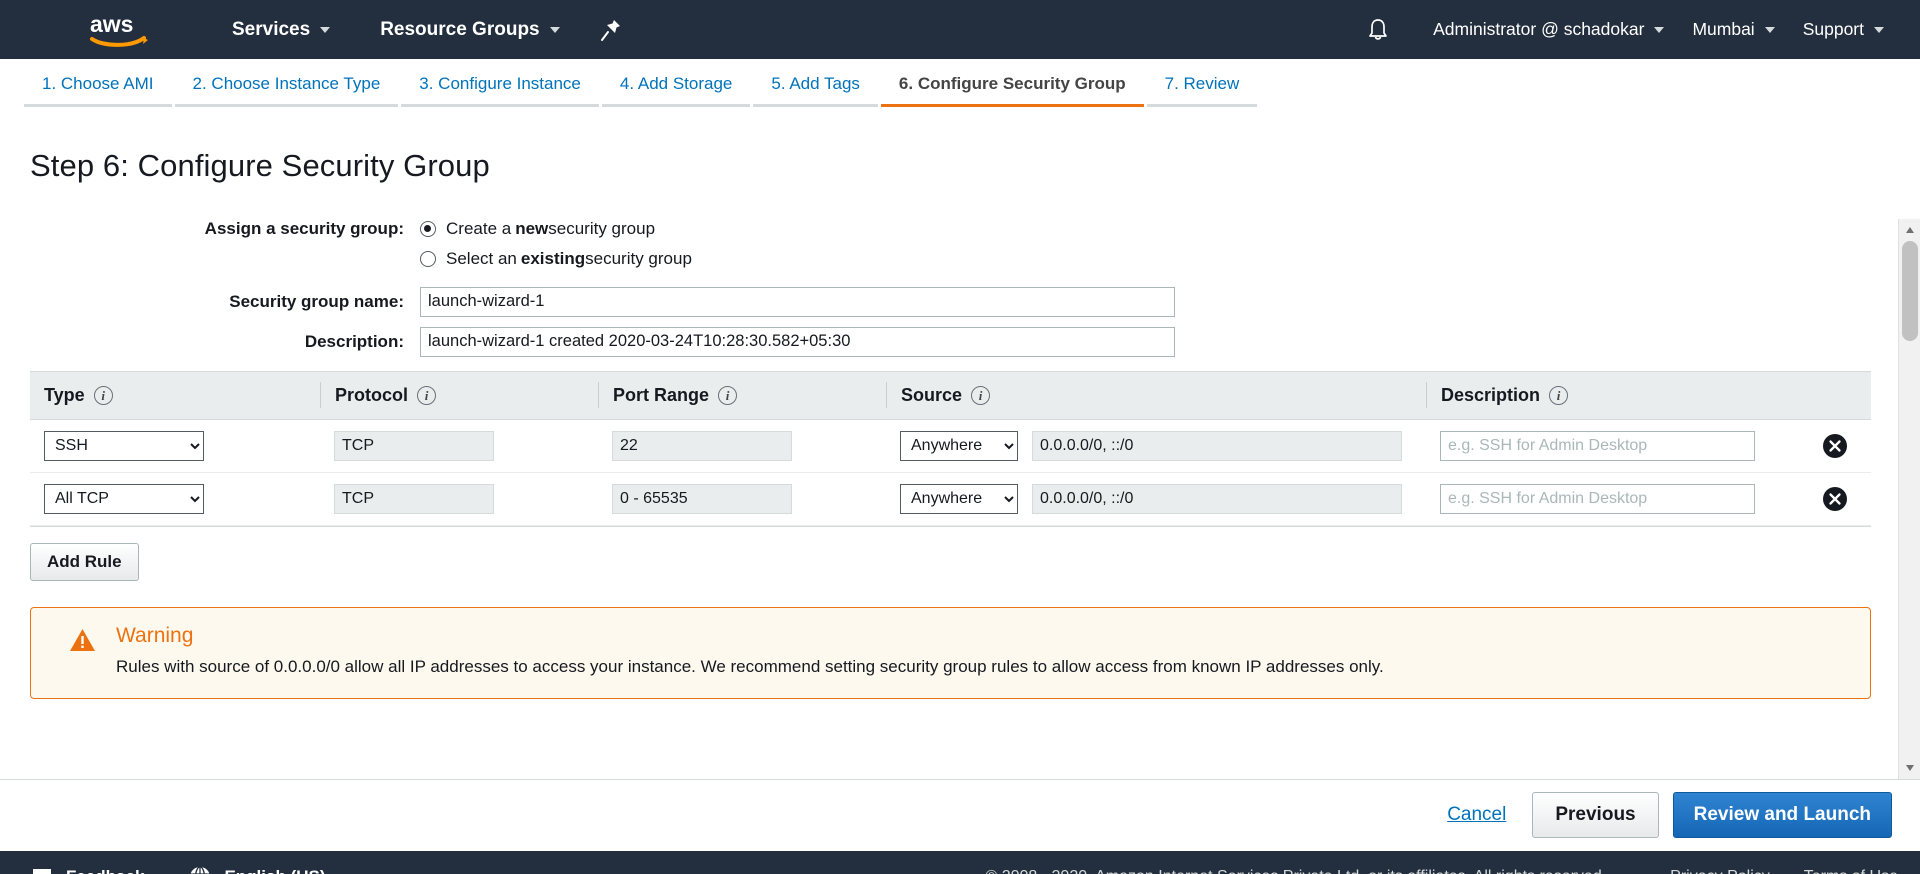 The width and height of the screenshot is (1920, 874). What do you see at coordinates (676, 91) in the screenshot?
I see `wizard-tab-4: 4. Add Storage` at bounding box center [676, 91].